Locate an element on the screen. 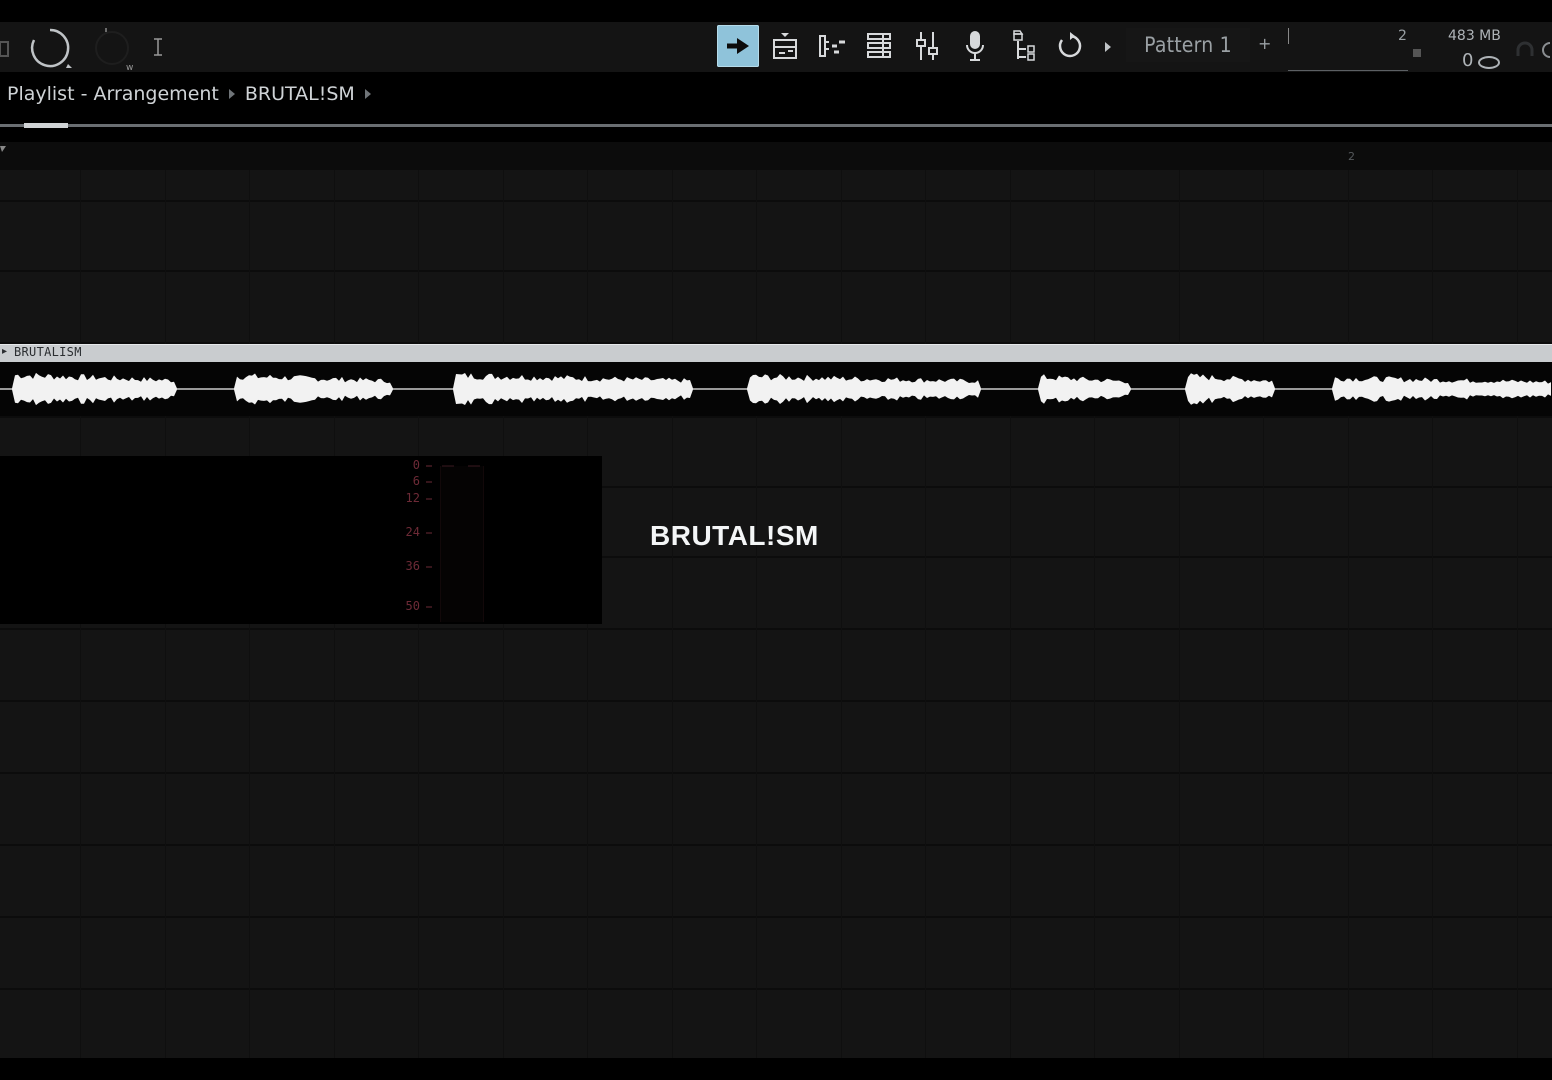 This screenshot has width=1552, height=1080. browser-button is located at coordinates (1023, 46).